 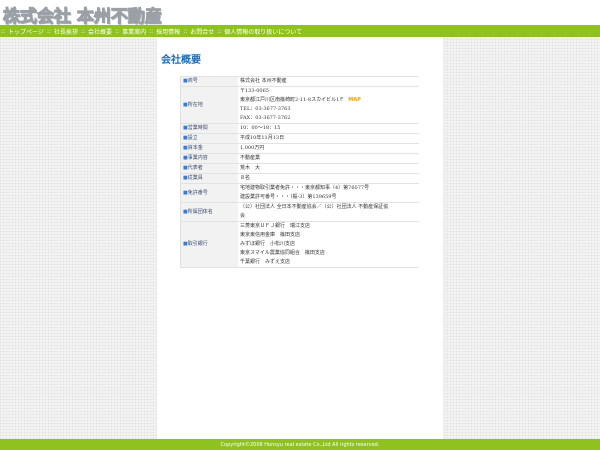 What do you see at coordinates (209, 193) in the screenshot?
I see `row-label: ■免許番号` at bounding box center [209, 193].